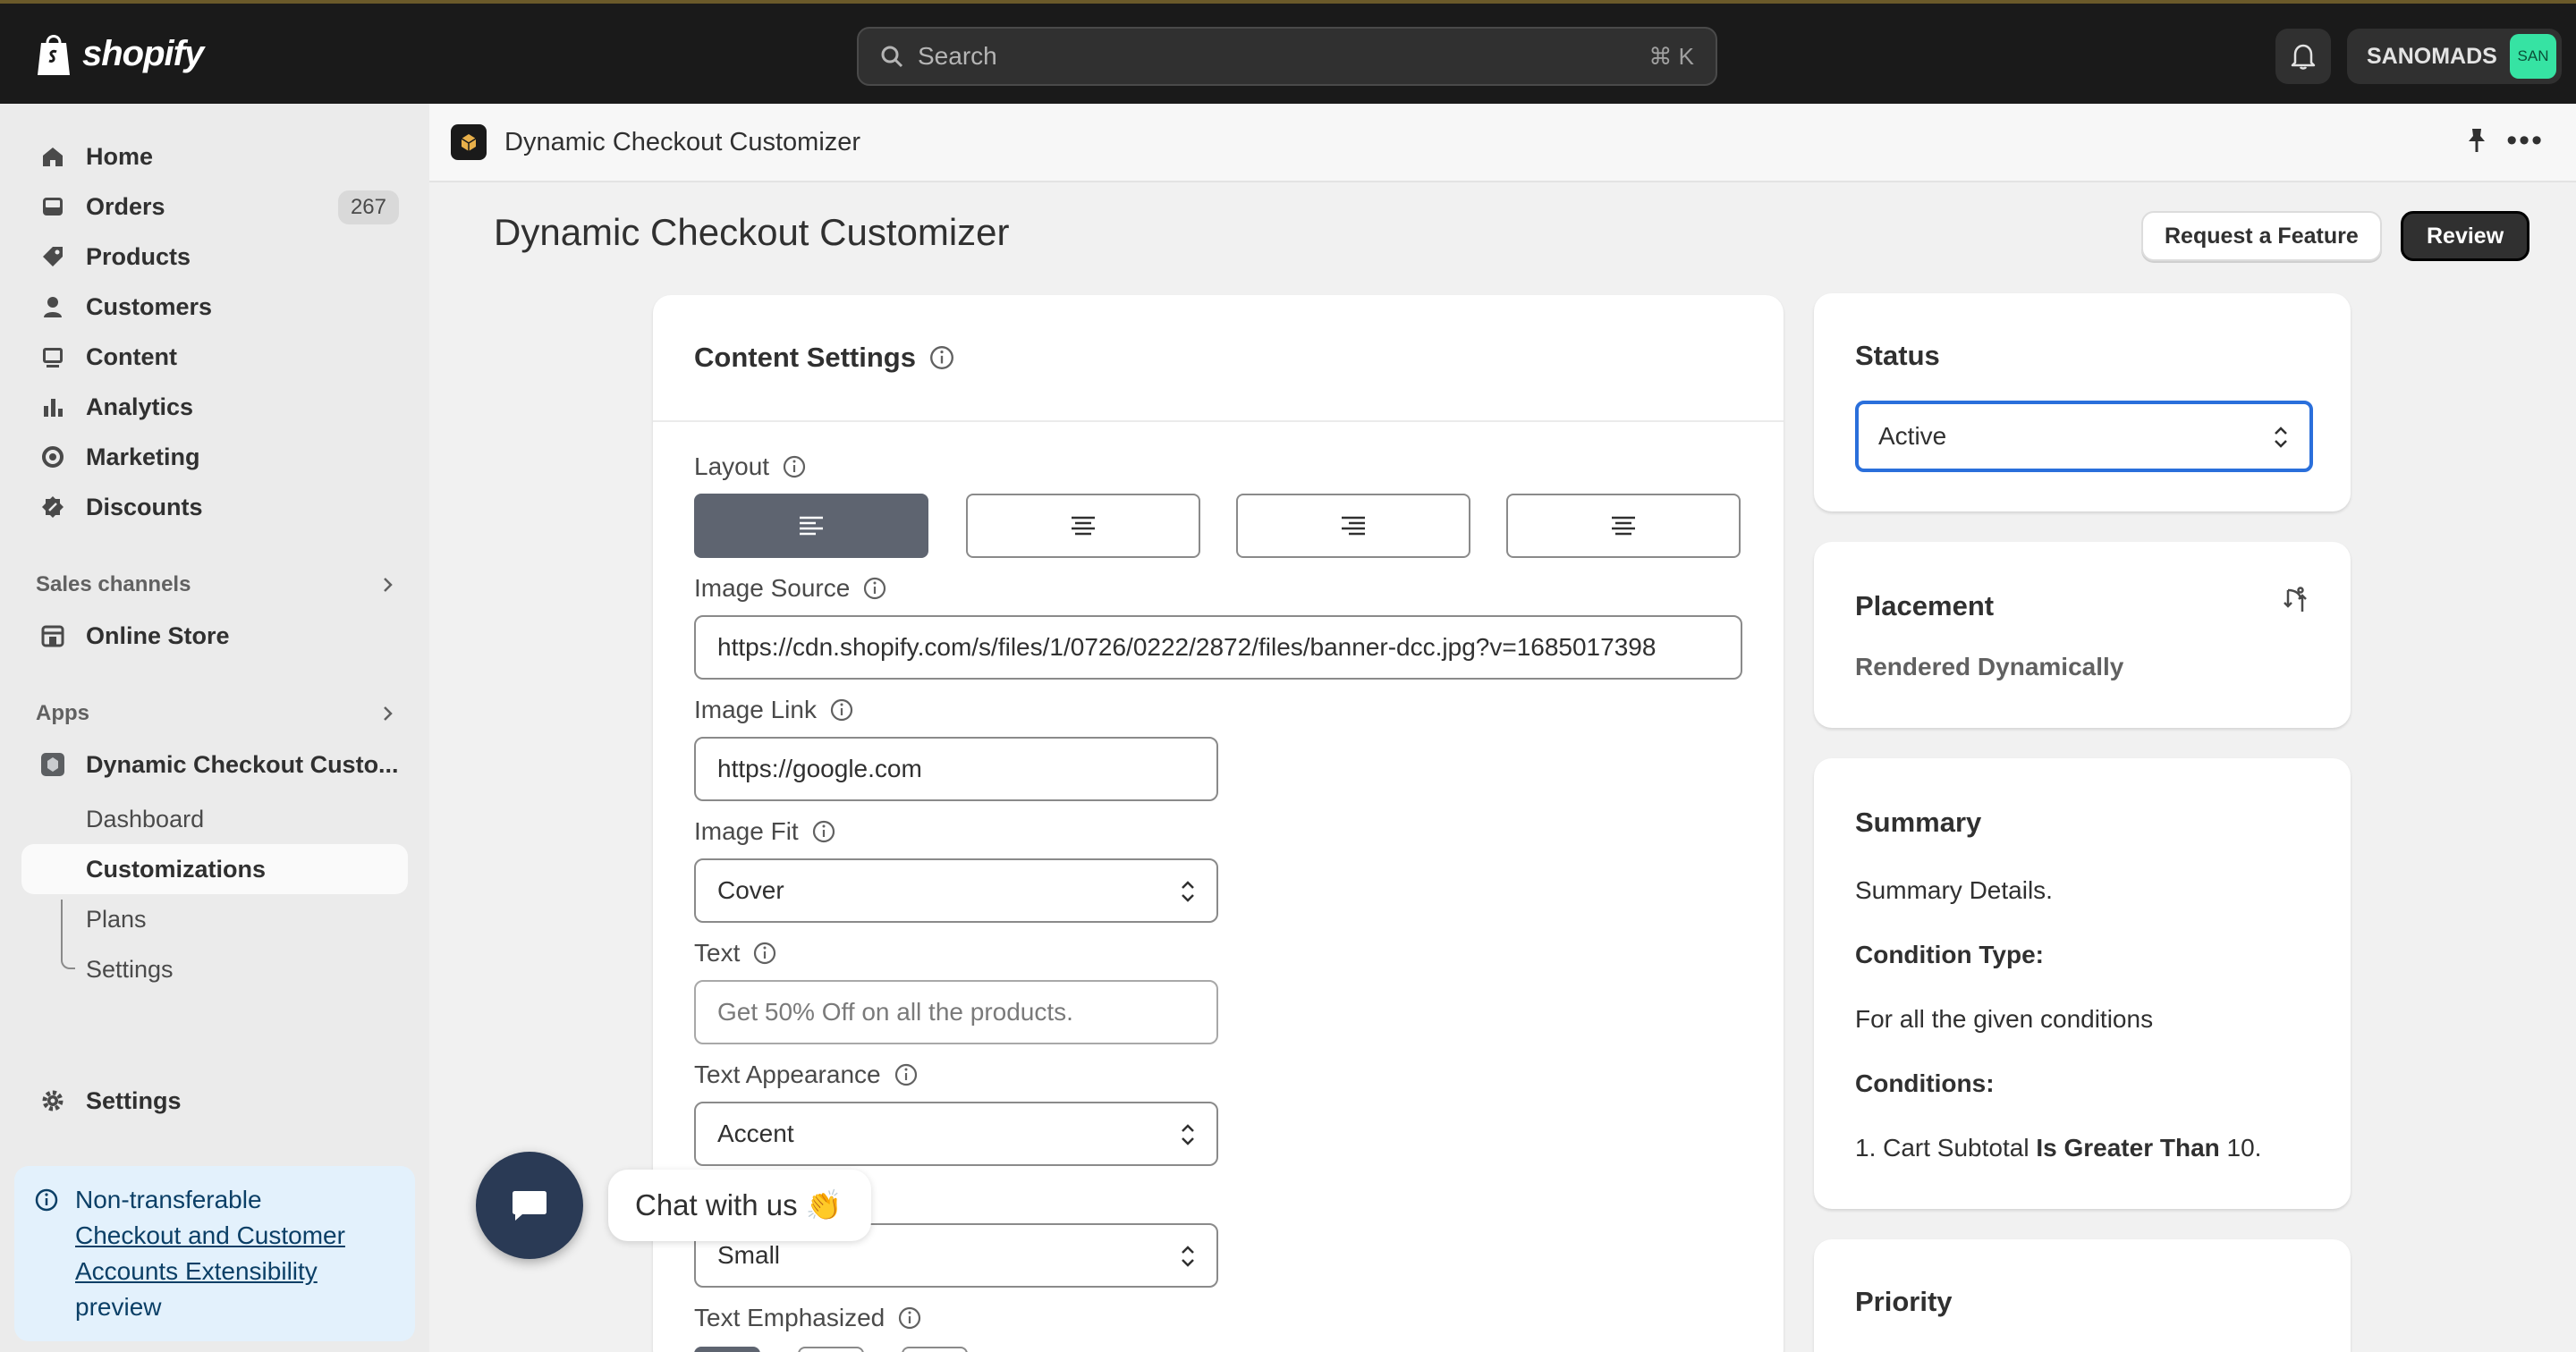  What do you see at coordinates (2004, 1019) in the screenshot?
I see `condition-type-value: For all the given conditions` at bounding box center [2004, 1019].